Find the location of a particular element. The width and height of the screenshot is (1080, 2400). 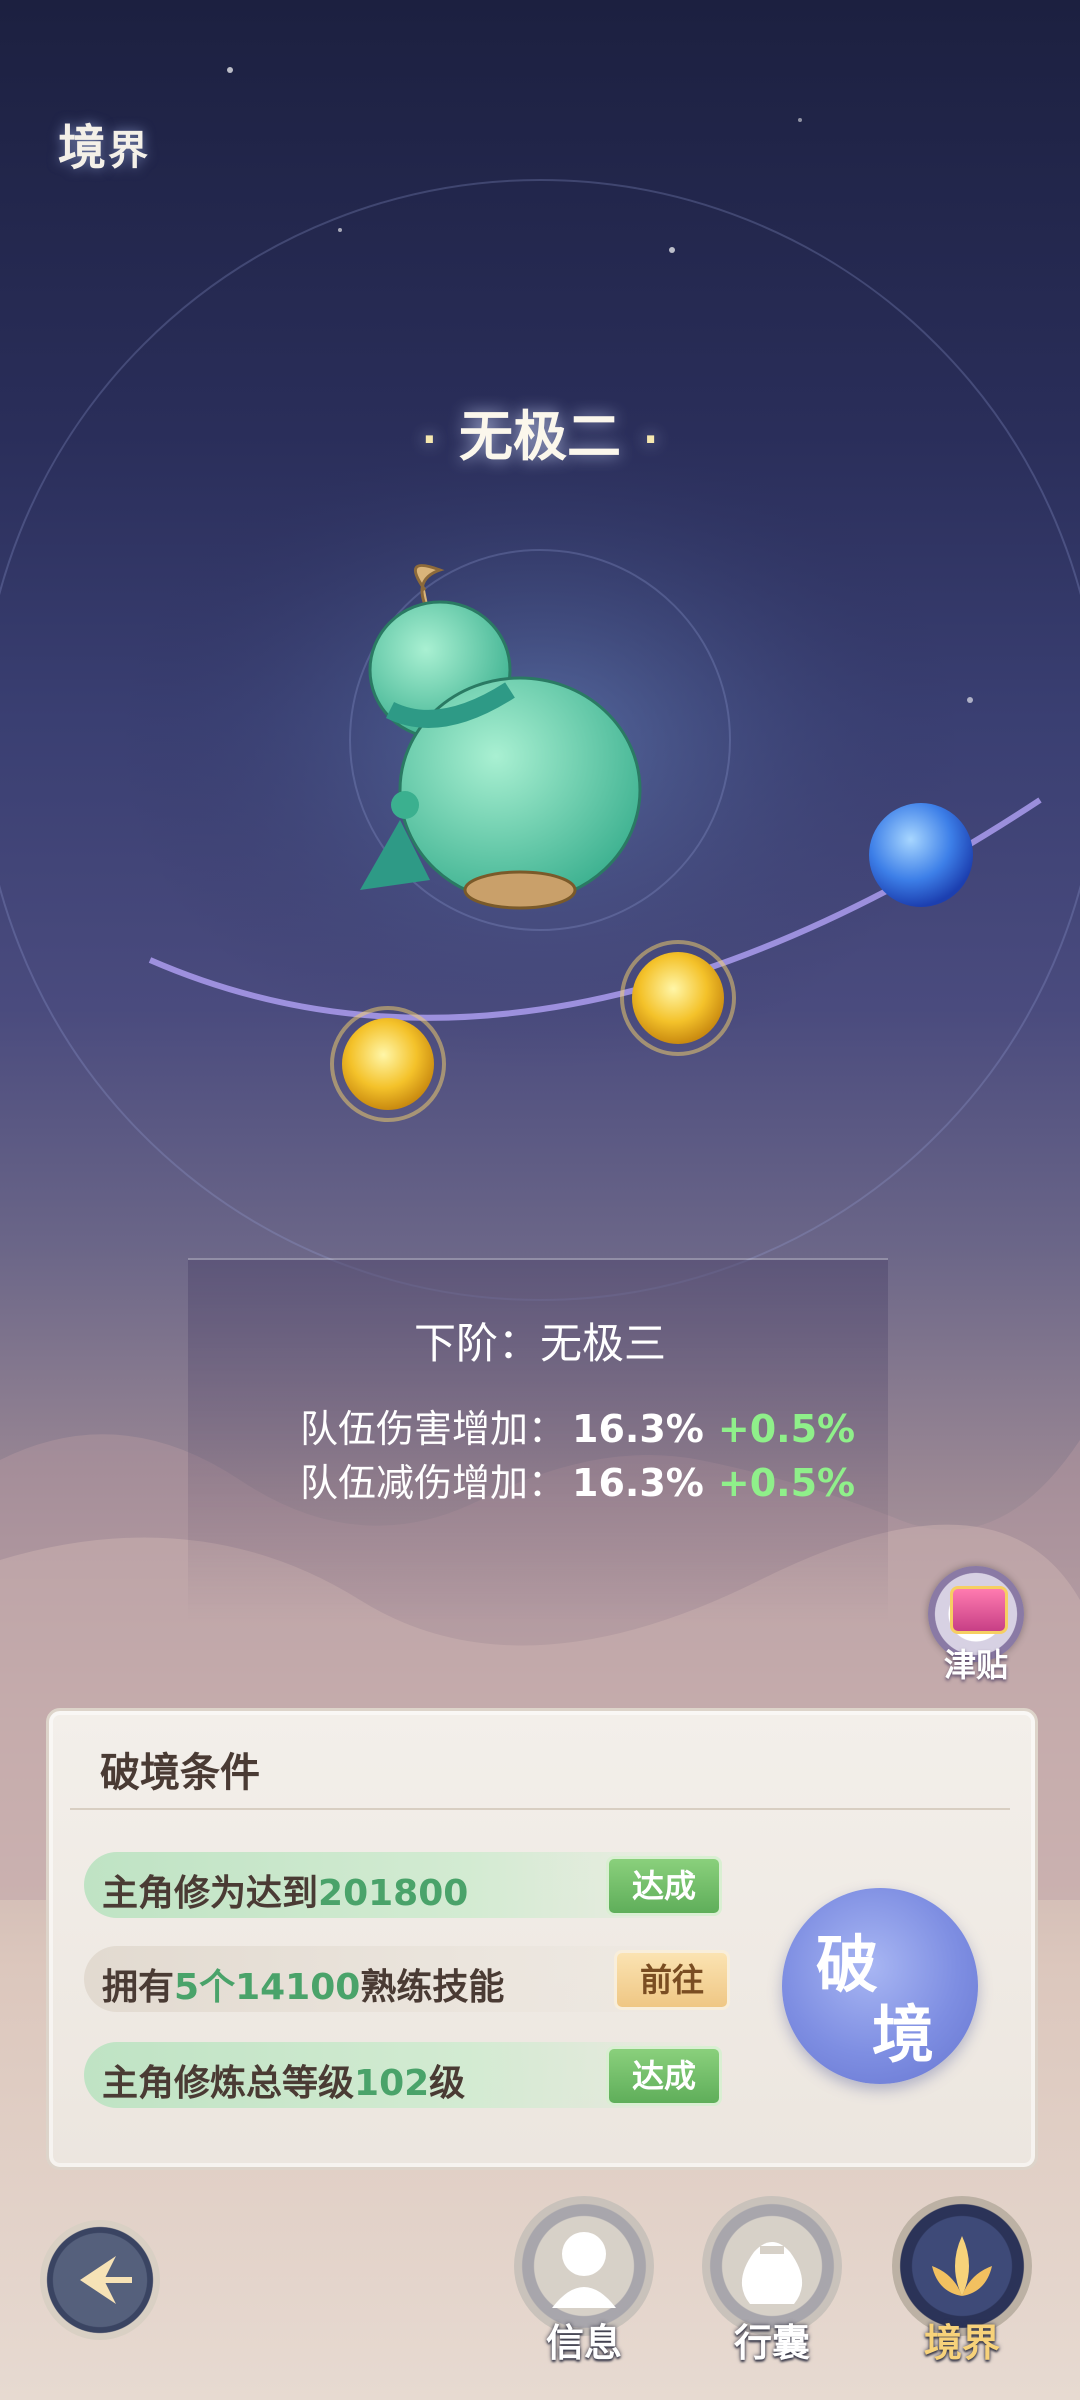

next-tier-name: 无极三 is located at coordinates (603, 1343).